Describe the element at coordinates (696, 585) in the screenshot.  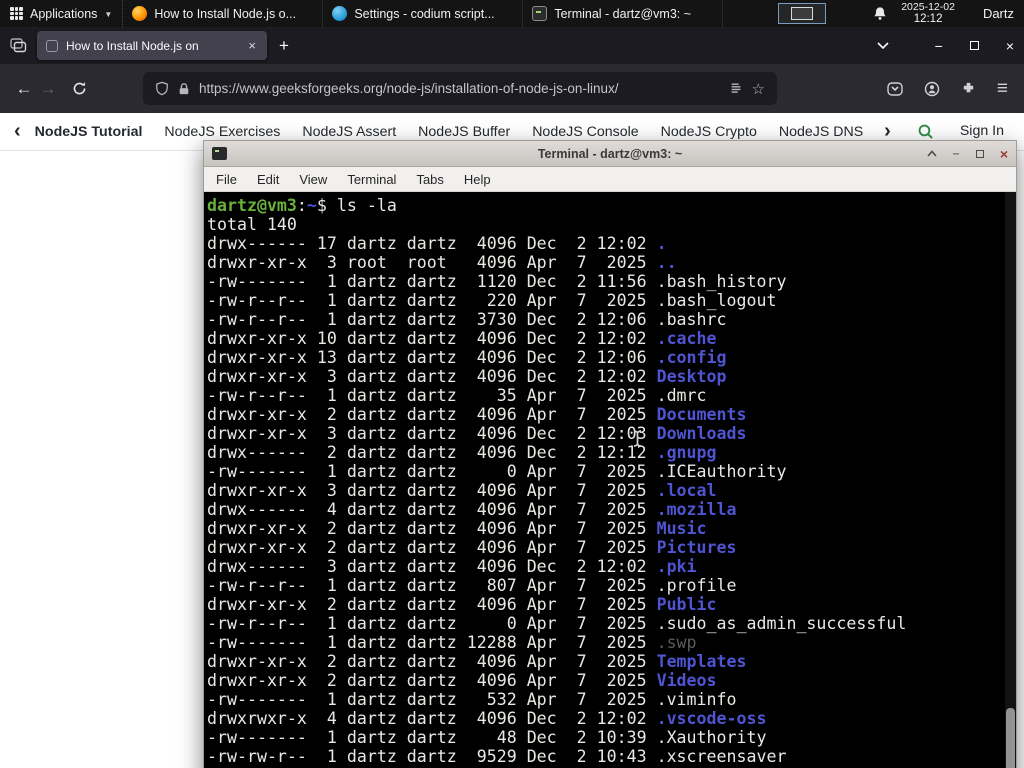
I see `file-name: .profile` at that location.